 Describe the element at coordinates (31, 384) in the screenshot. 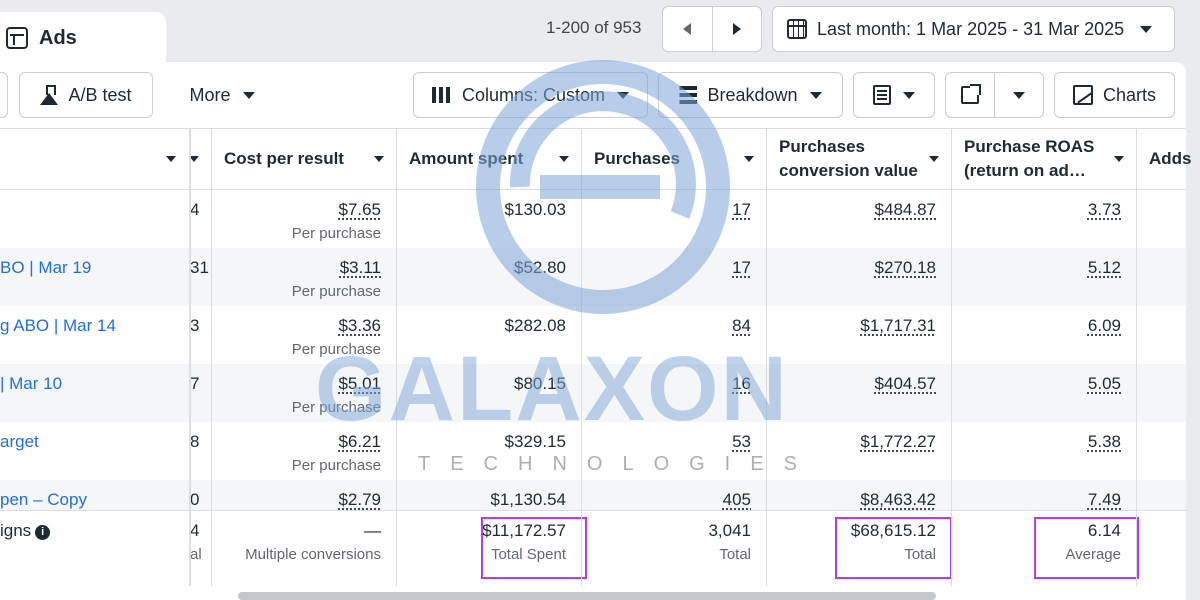

I see `campaign-name-link: | Mar 10` at that location.